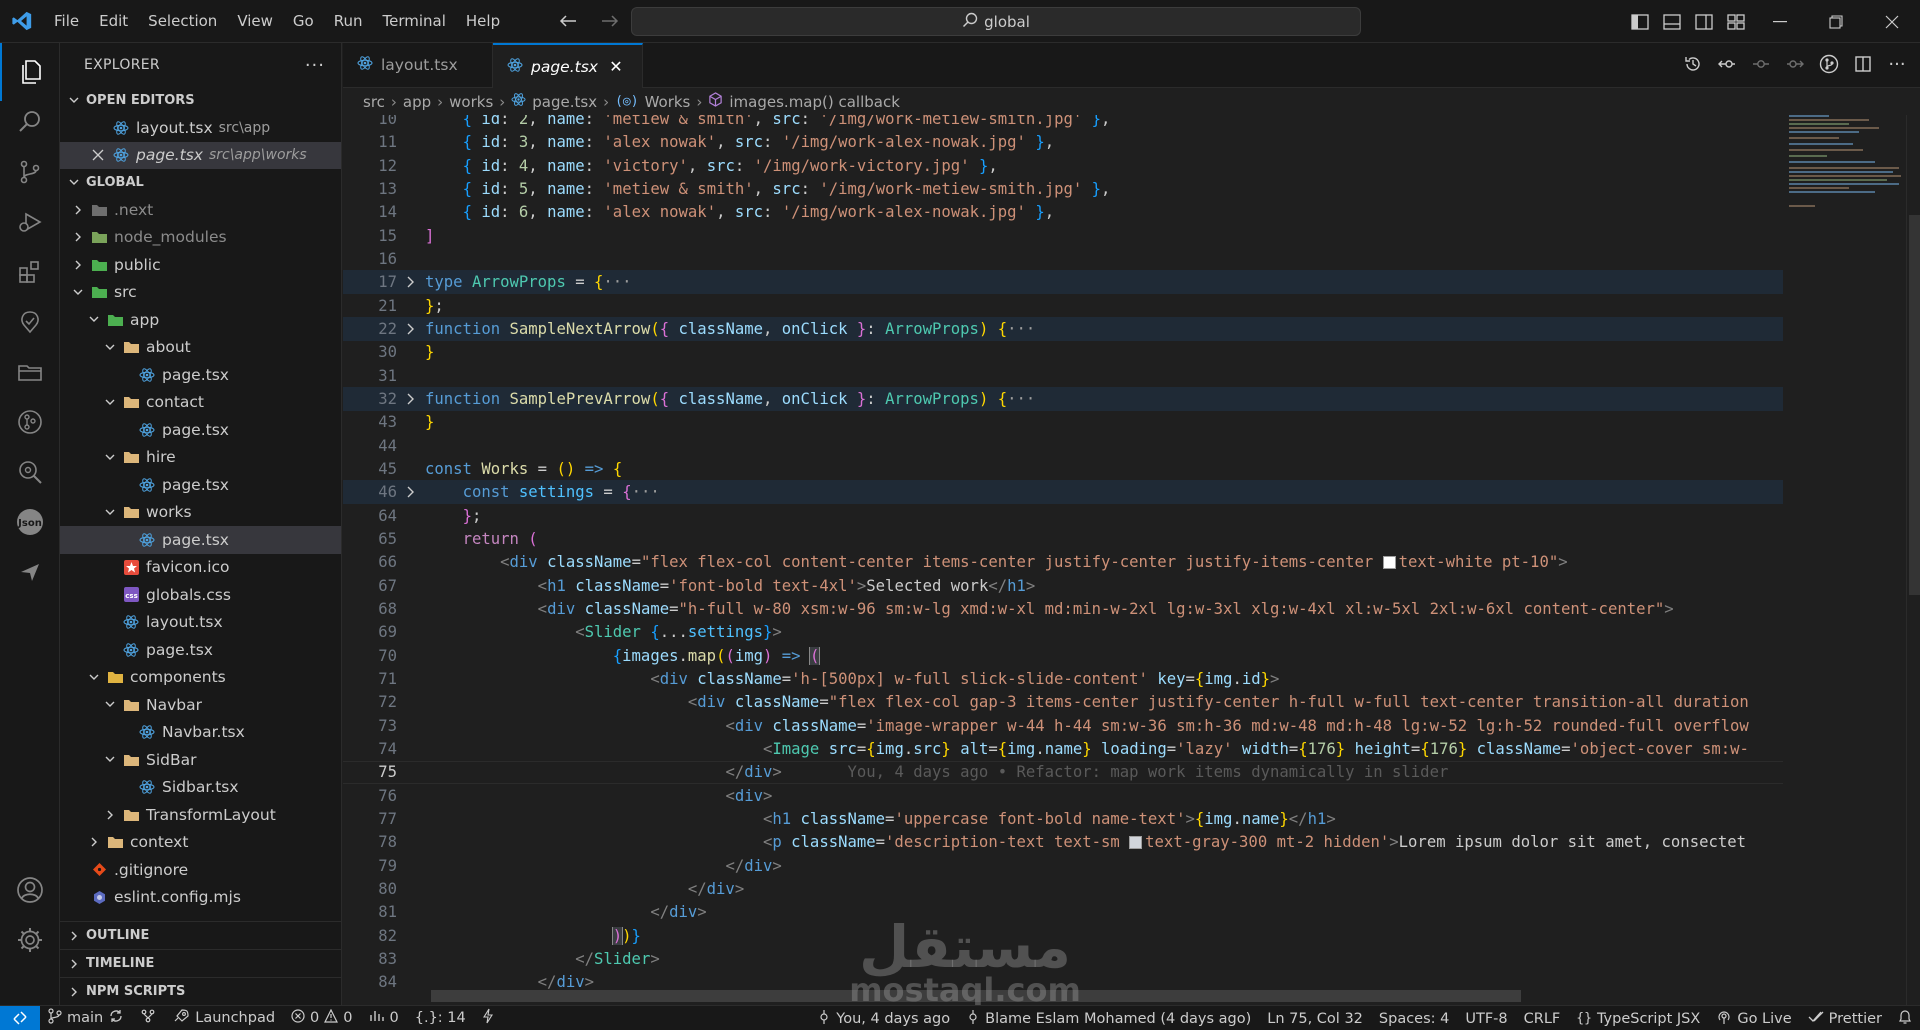  Describe the element at coordinates (200, 595) in the screenshot. I see `tree-file: css globals.css` at that location.